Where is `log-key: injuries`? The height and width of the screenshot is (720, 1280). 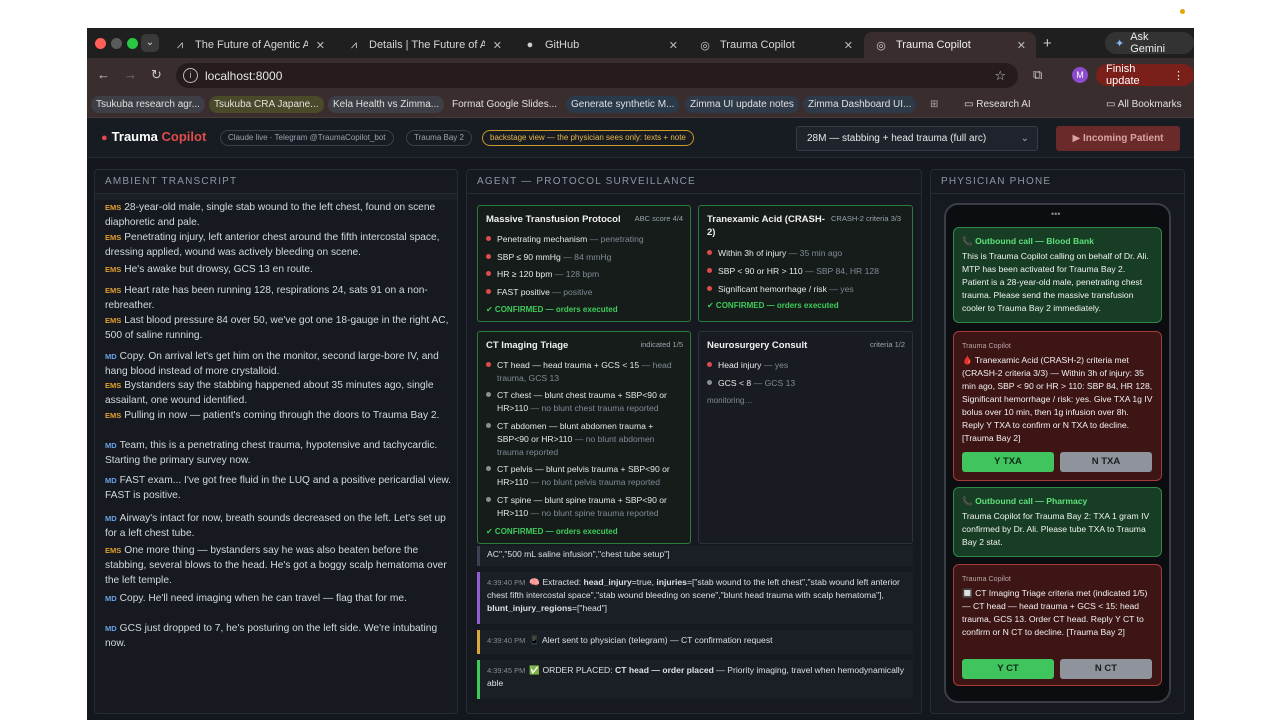 log-key: injuries is located at coordinates (671, 582).